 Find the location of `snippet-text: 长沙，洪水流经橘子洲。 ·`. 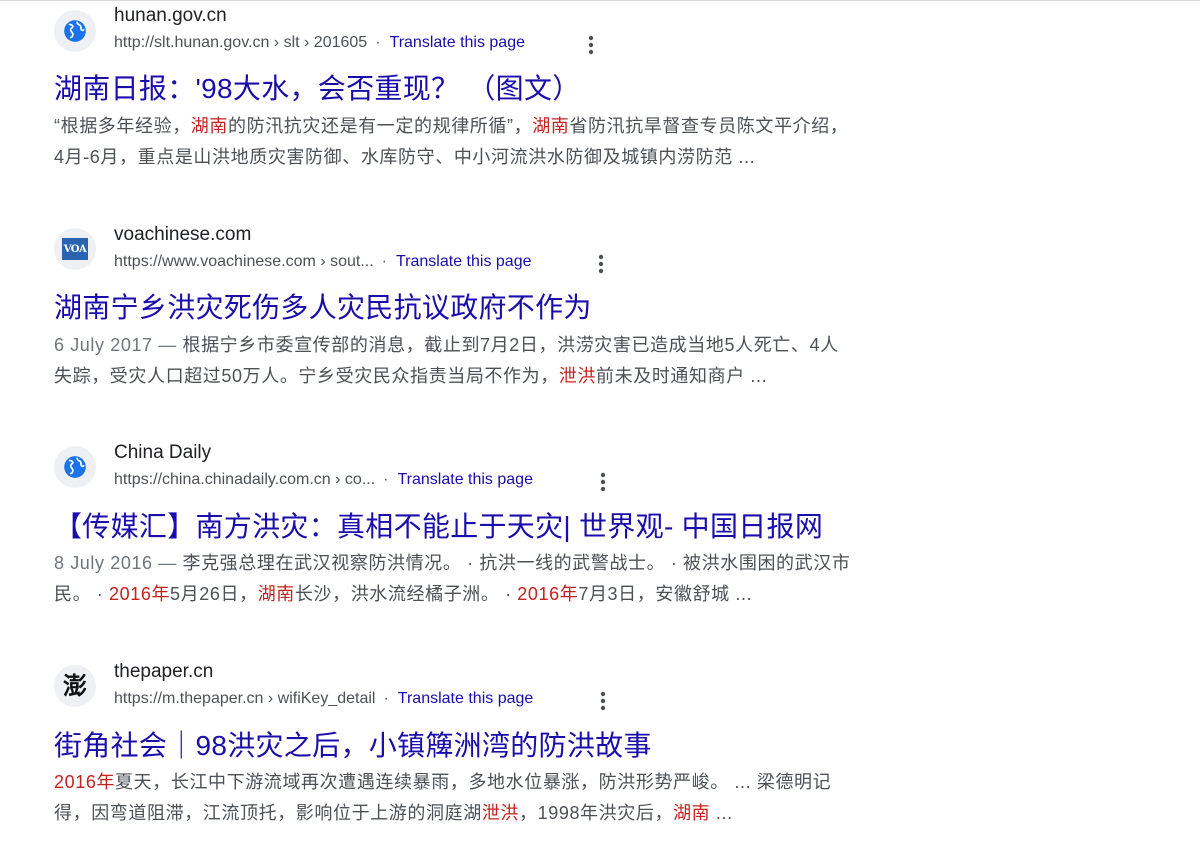

snippet-text: 长沙，洪水流经橘子洲。 · is located at coordinates (406, 594).